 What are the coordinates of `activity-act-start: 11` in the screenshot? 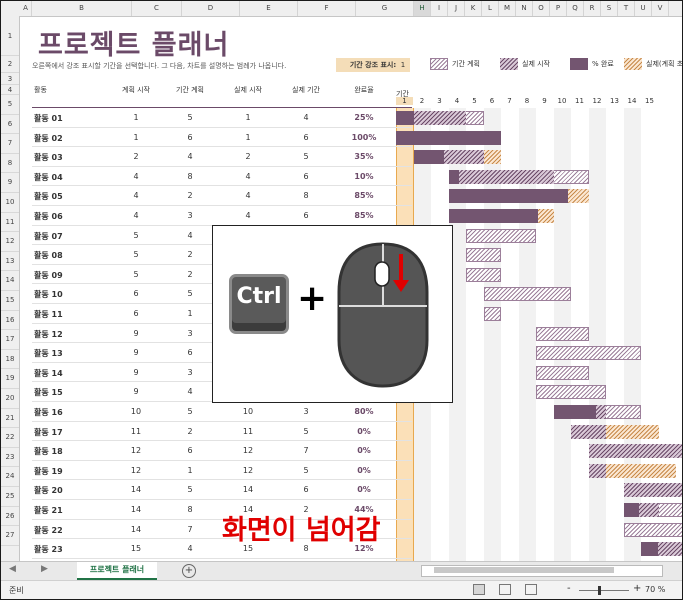 It's located at (248, 431).